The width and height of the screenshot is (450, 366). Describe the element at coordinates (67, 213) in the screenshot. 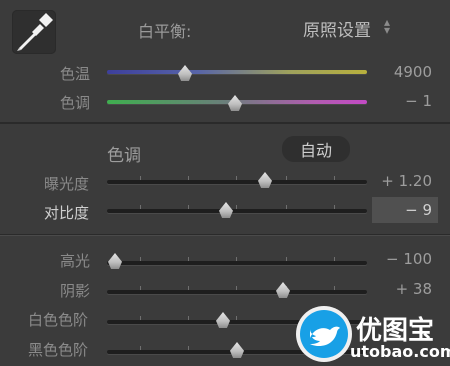

I see `contrast-label: 对比度` at that location.